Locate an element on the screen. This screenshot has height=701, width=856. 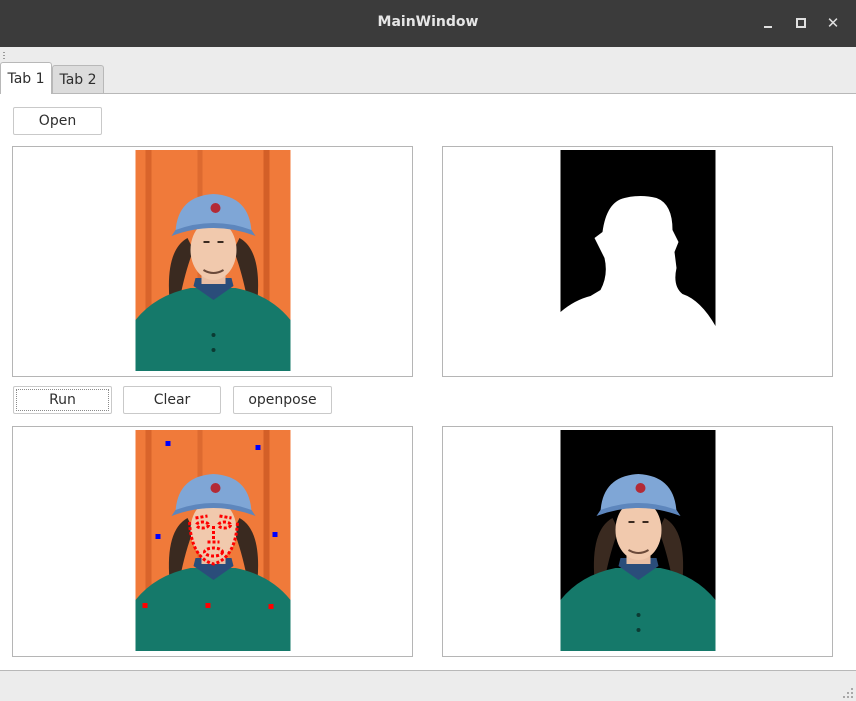
window-title: MainWindow is located at coordinates (428, 22).